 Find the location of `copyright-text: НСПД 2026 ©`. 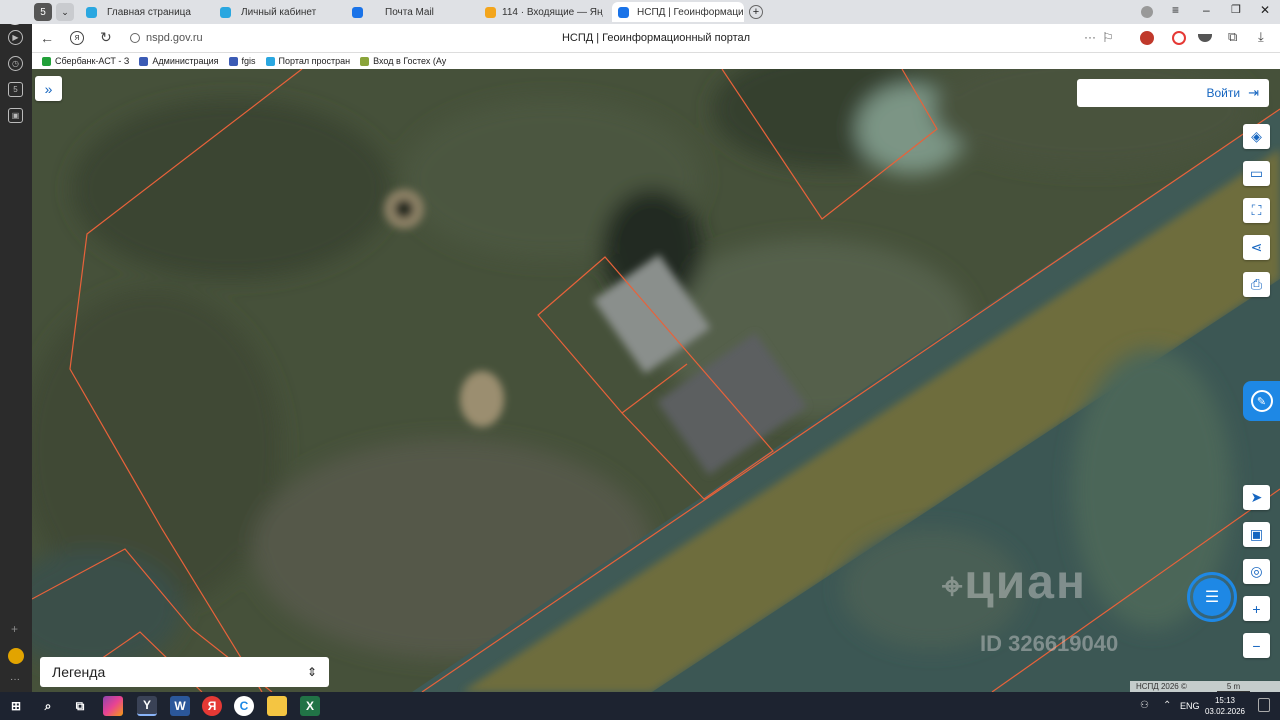

copyright-text: НСПД 2026 © is located at coordinates (1161, 686).